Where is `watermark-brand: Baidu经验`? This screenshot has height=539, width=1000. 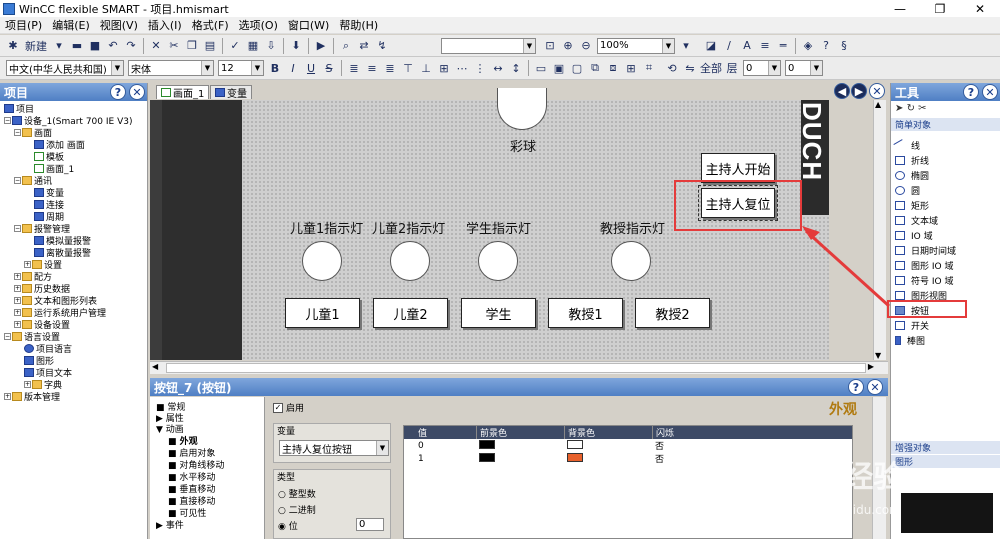 watermark-brand: Baidu经验 is located at coordinates (832, 477).